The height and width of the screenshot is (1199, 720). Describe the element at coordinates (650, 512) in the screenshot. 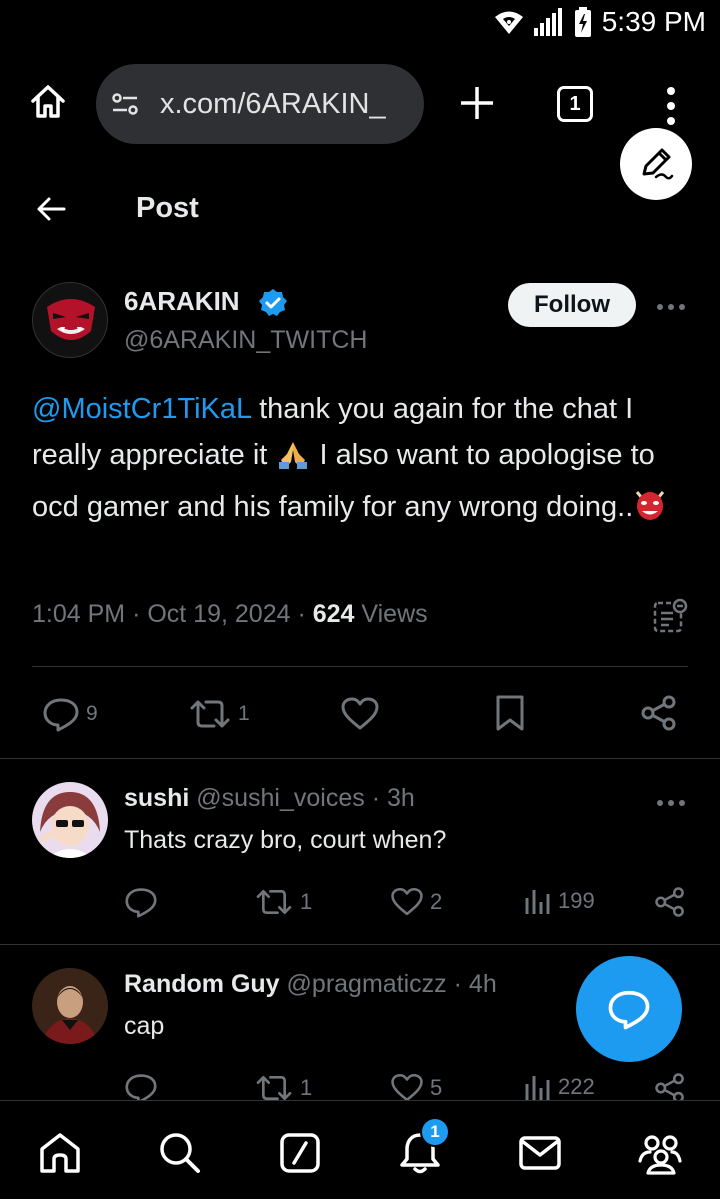

I see `ogre-mask-icon` at that location.